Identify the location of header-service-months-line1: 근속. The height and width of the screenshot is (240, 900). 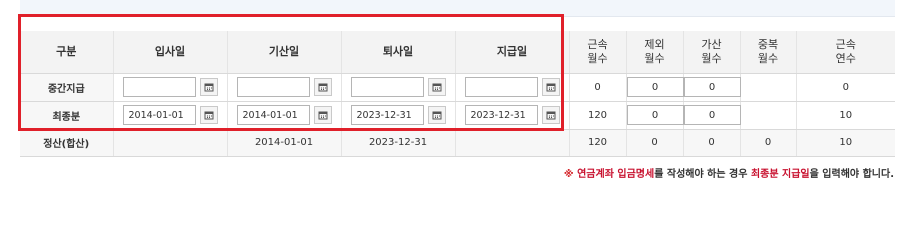
(597, 44).